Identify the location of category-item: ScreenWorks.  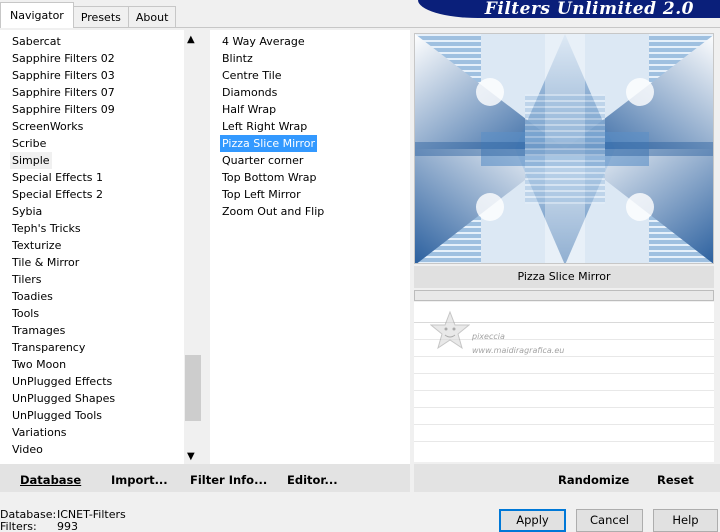
(47, 126).